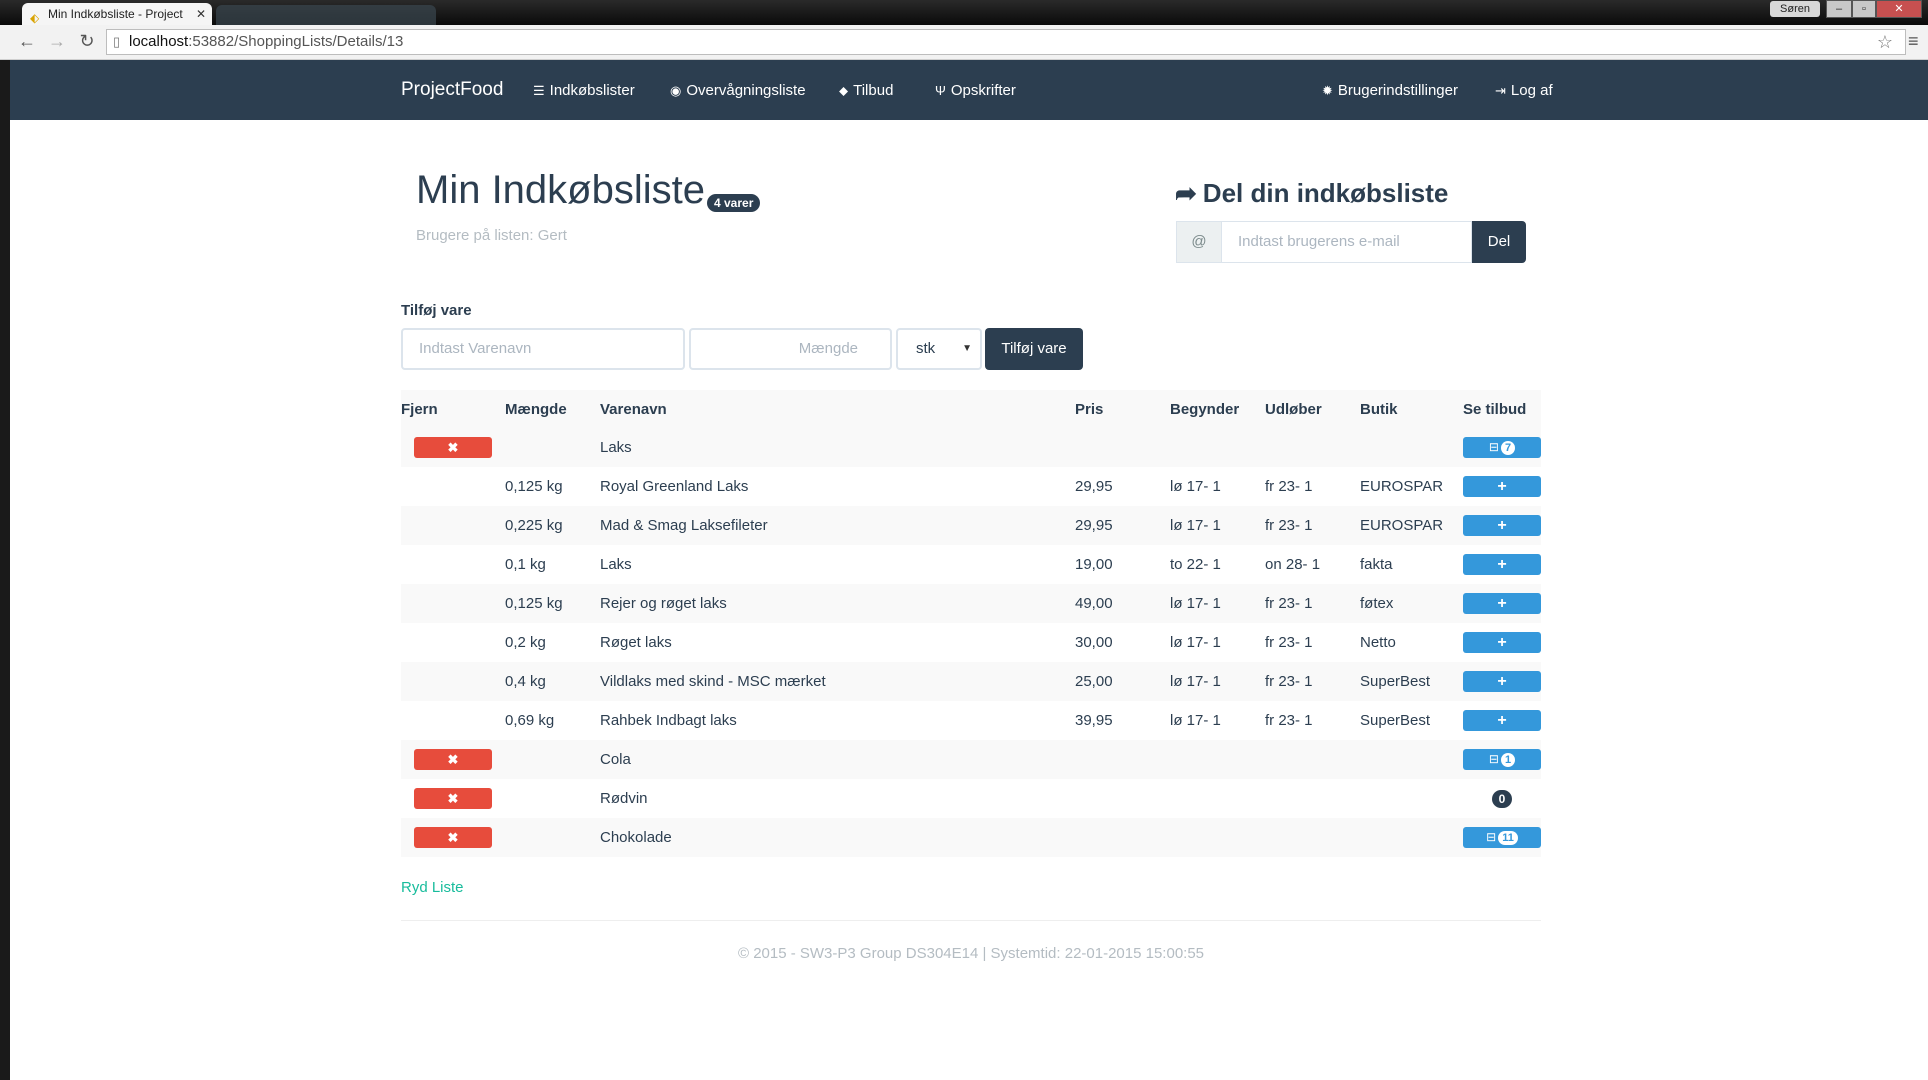  What do you see at coordinates (1913, 41) in the screenshot?
I see `browser-menu-icon: ≡` at bounding box center [1913, 41].